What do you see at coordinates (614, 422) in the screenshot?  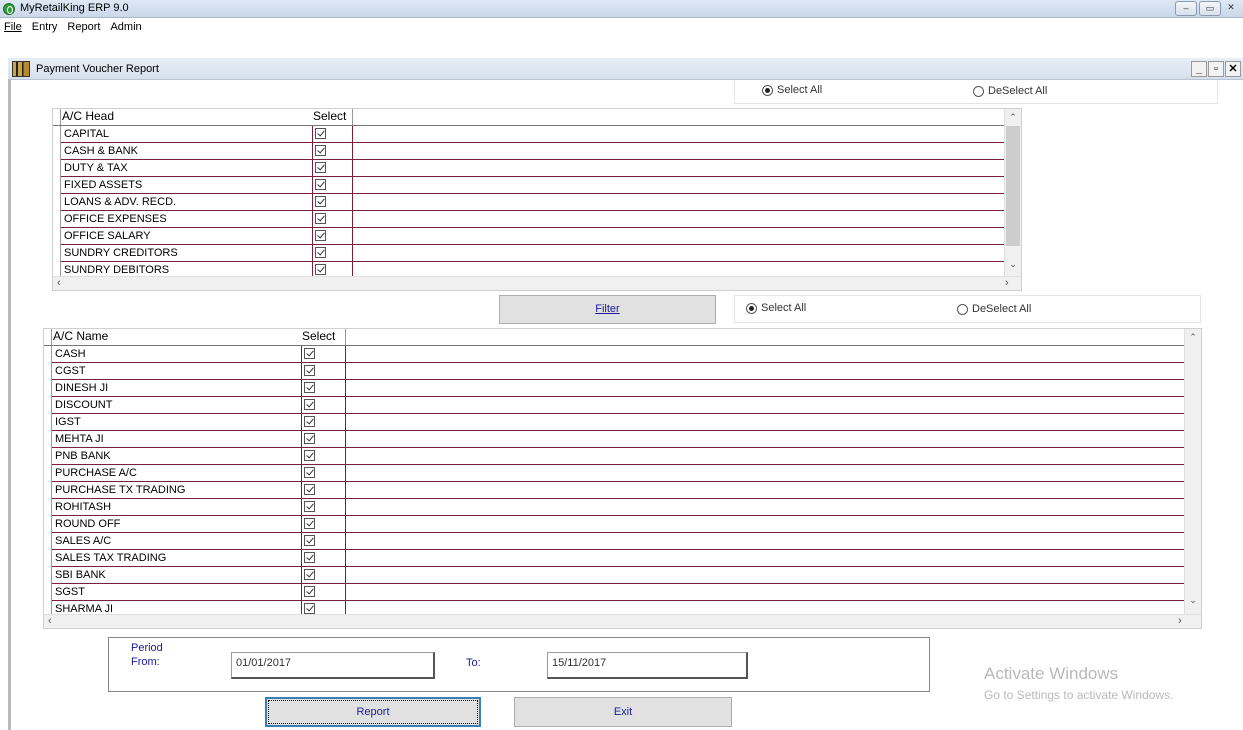 I see `ac-name-row: IGST` at bounding box center [614, 422].